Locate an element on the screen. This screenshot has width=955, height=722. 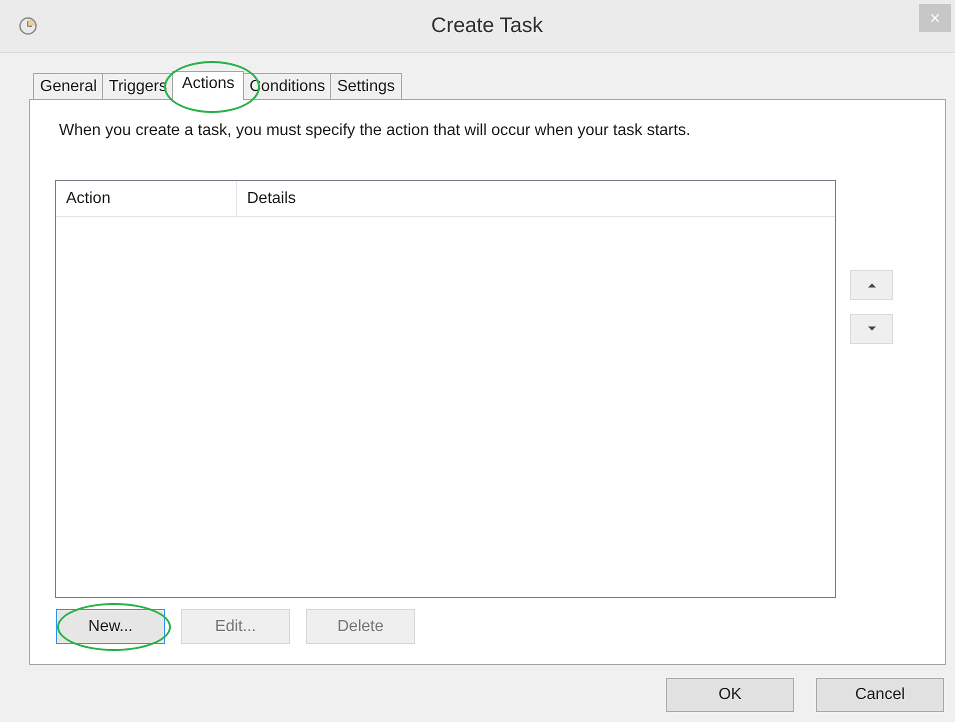
down-triangle-icon is located at coordinates (871, 329).